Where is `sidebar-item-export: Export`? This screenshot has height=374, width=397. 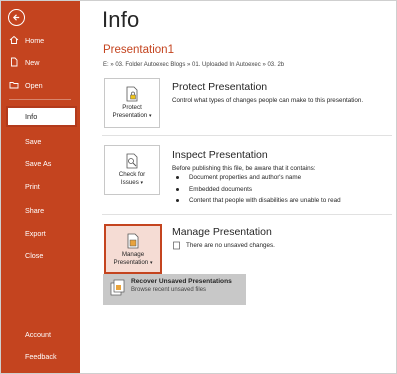 sidebar-item-export: Export is located at coordinates (40, 233).